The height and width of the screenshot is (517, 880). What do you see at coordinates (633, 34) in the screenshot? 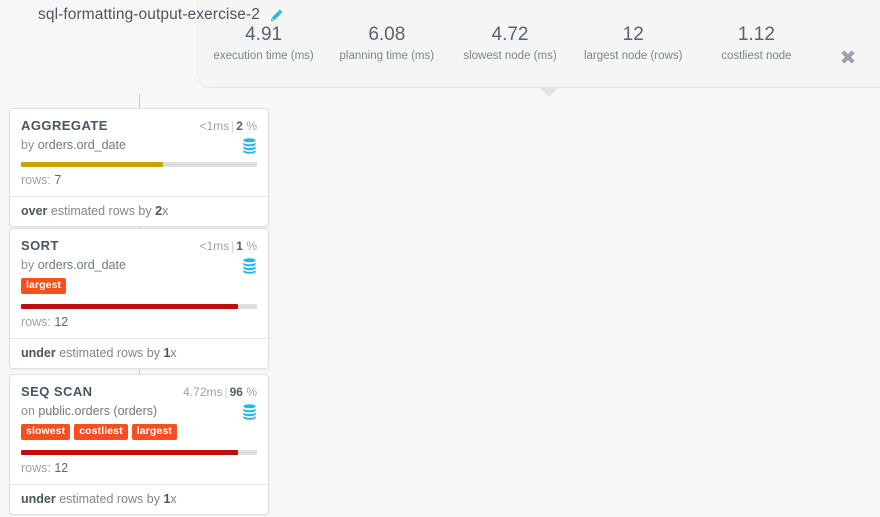
I see `stat-value: 12` at bounding box center [633, 34].